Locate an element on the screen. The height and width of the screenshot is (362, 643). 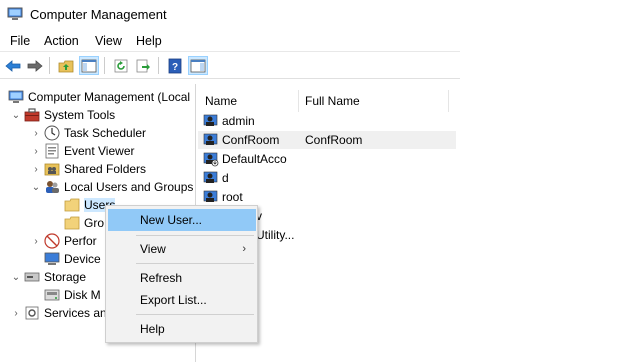
show-hide-action-pane-button is located at coordinates (198, 65).